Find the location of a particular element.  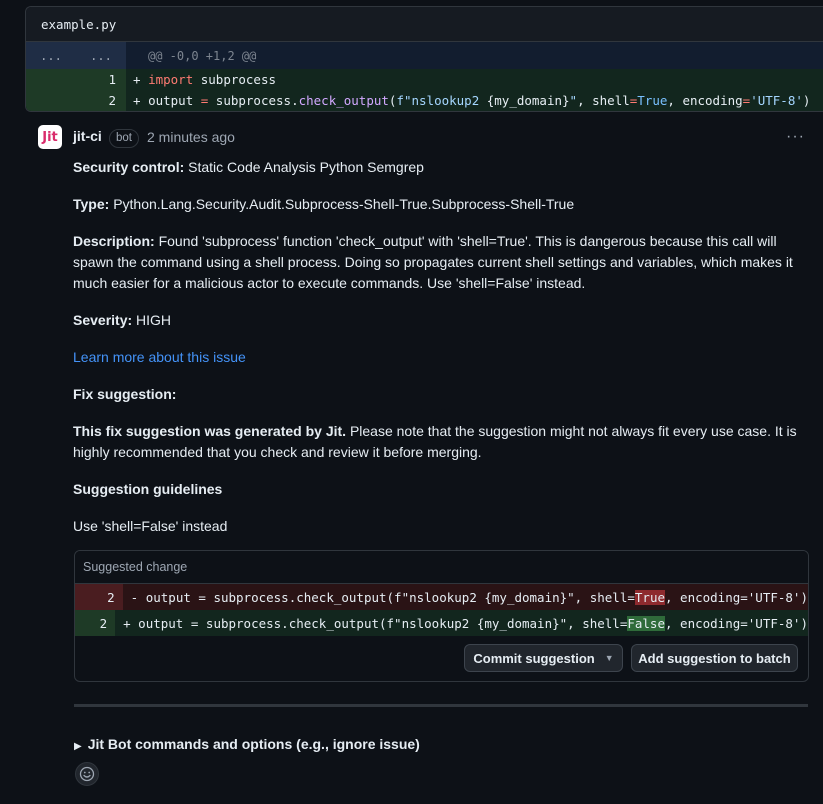

code-token: True is located at coordinates (652, 100).